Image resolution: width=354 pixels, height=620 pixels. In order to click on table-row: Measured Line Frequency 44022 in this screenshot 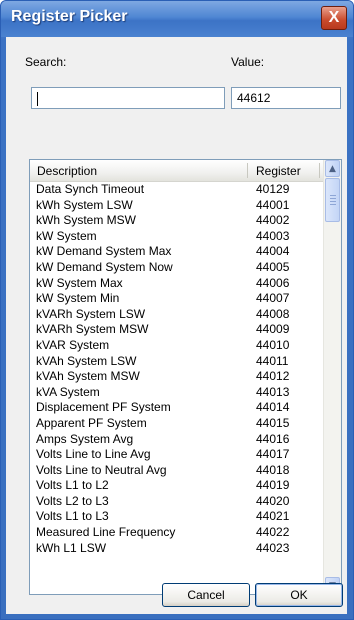, I will do `click(176, 533)`.